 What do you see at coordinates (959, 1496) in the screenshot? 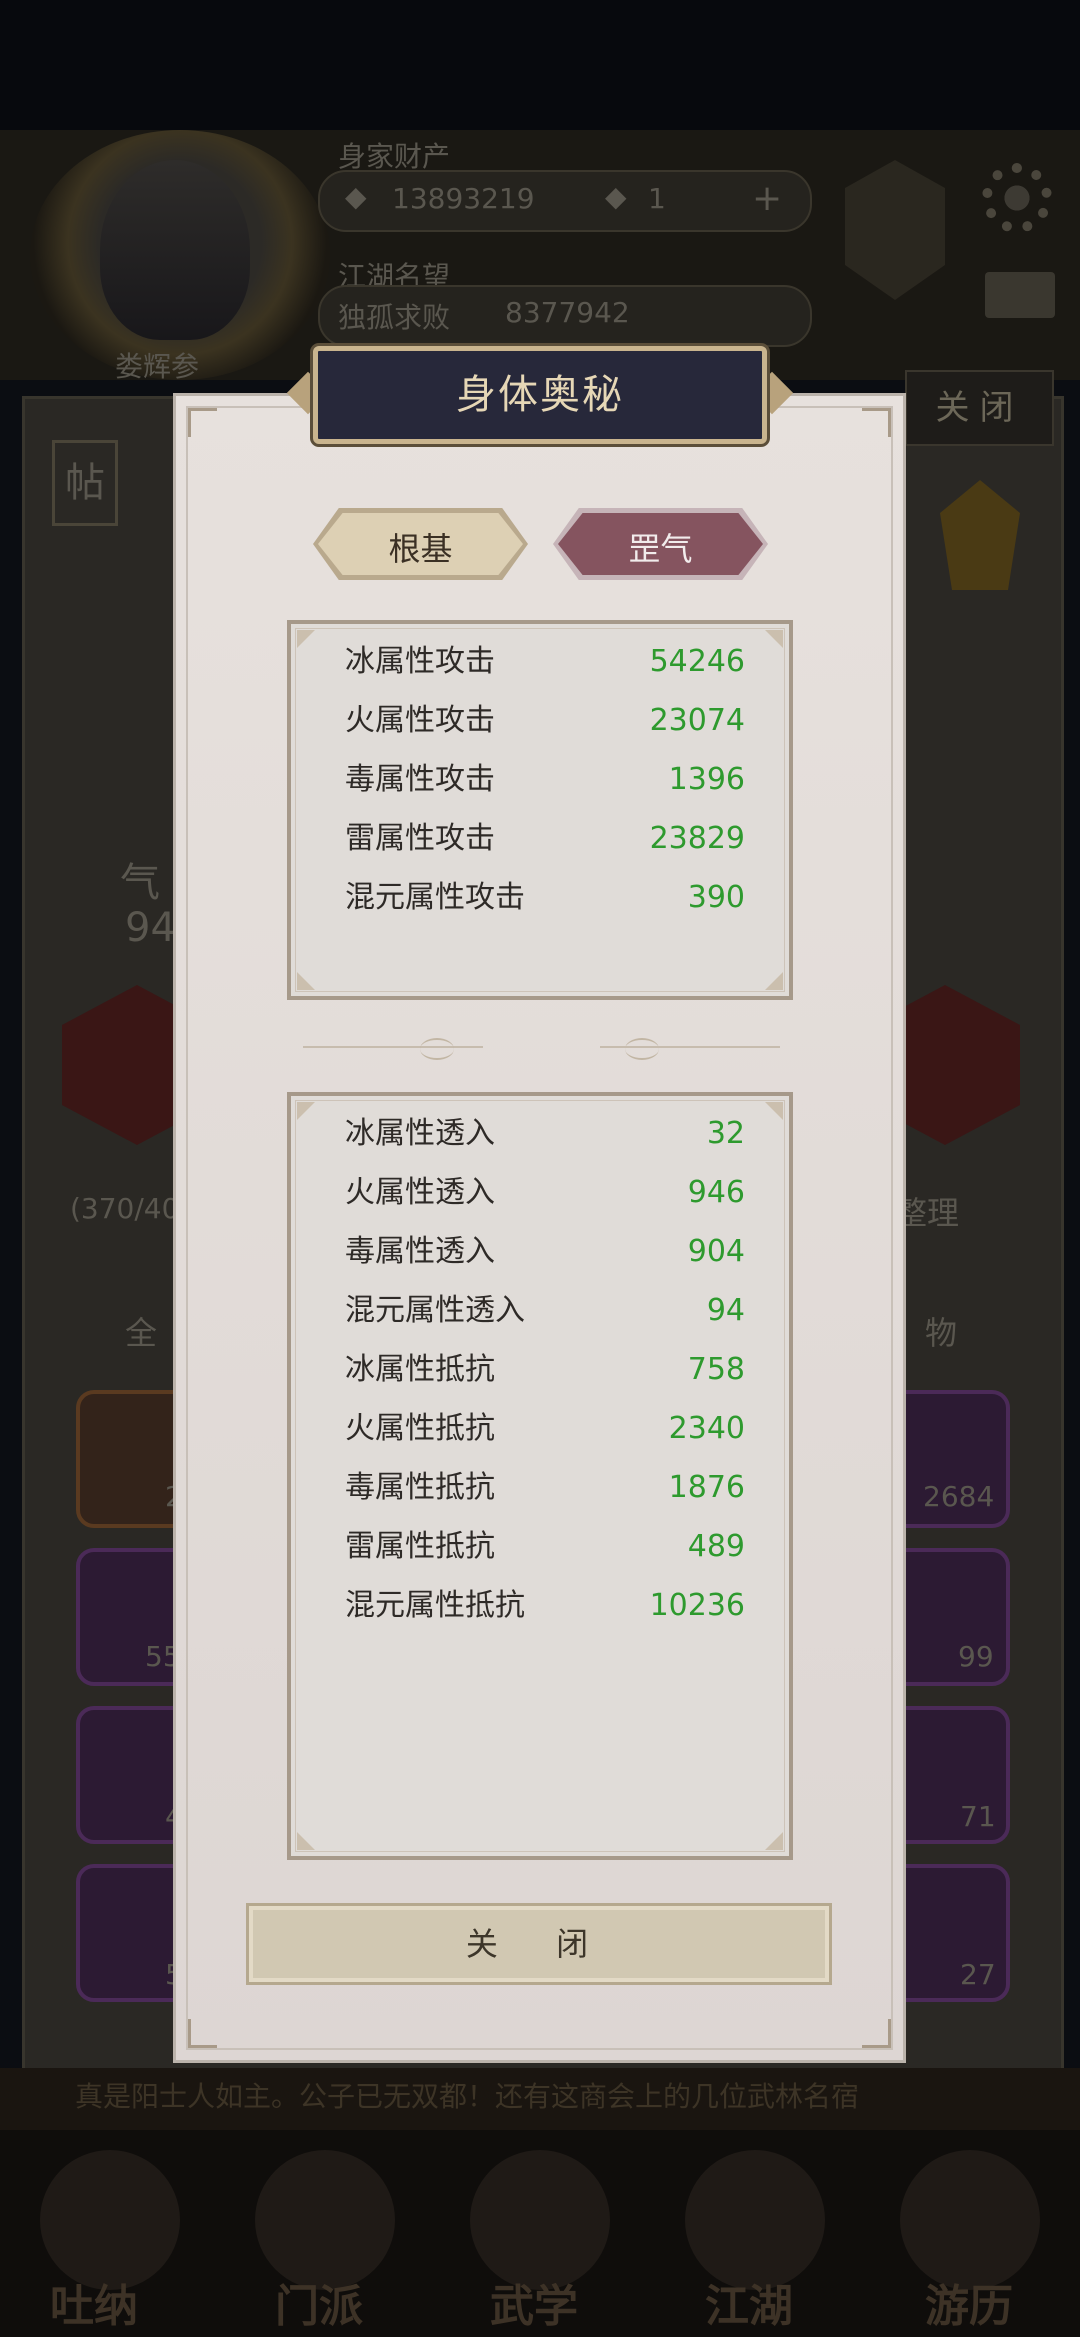
I see `item-count: 2684` at bounding box center [959, 1496].